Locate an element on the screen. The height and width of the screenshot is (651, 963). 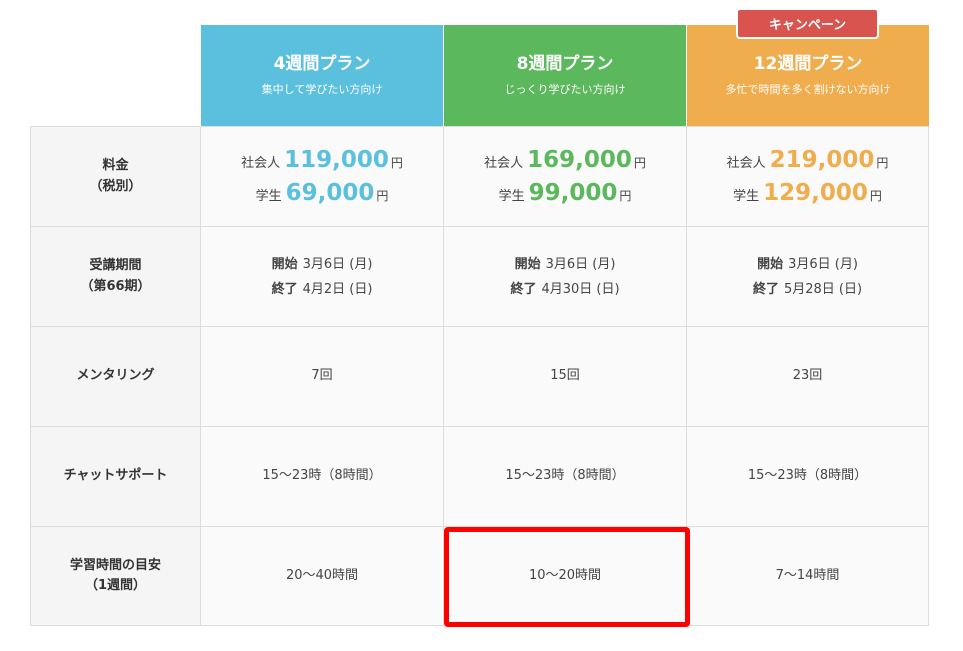
mentoring-cell-8weeks: 15回 is located at coordinates (565, 376).